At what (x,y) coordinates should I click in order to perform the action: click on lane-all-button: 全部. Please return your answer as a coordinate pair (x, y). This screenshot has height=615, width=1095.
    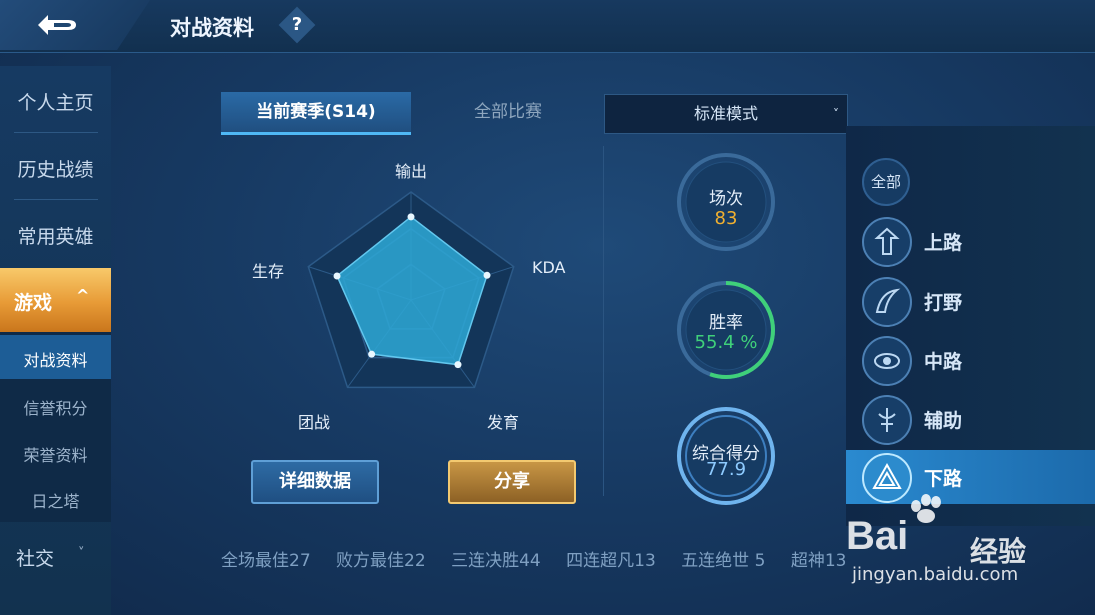
    Looking at the image, I should click on (886, 182).